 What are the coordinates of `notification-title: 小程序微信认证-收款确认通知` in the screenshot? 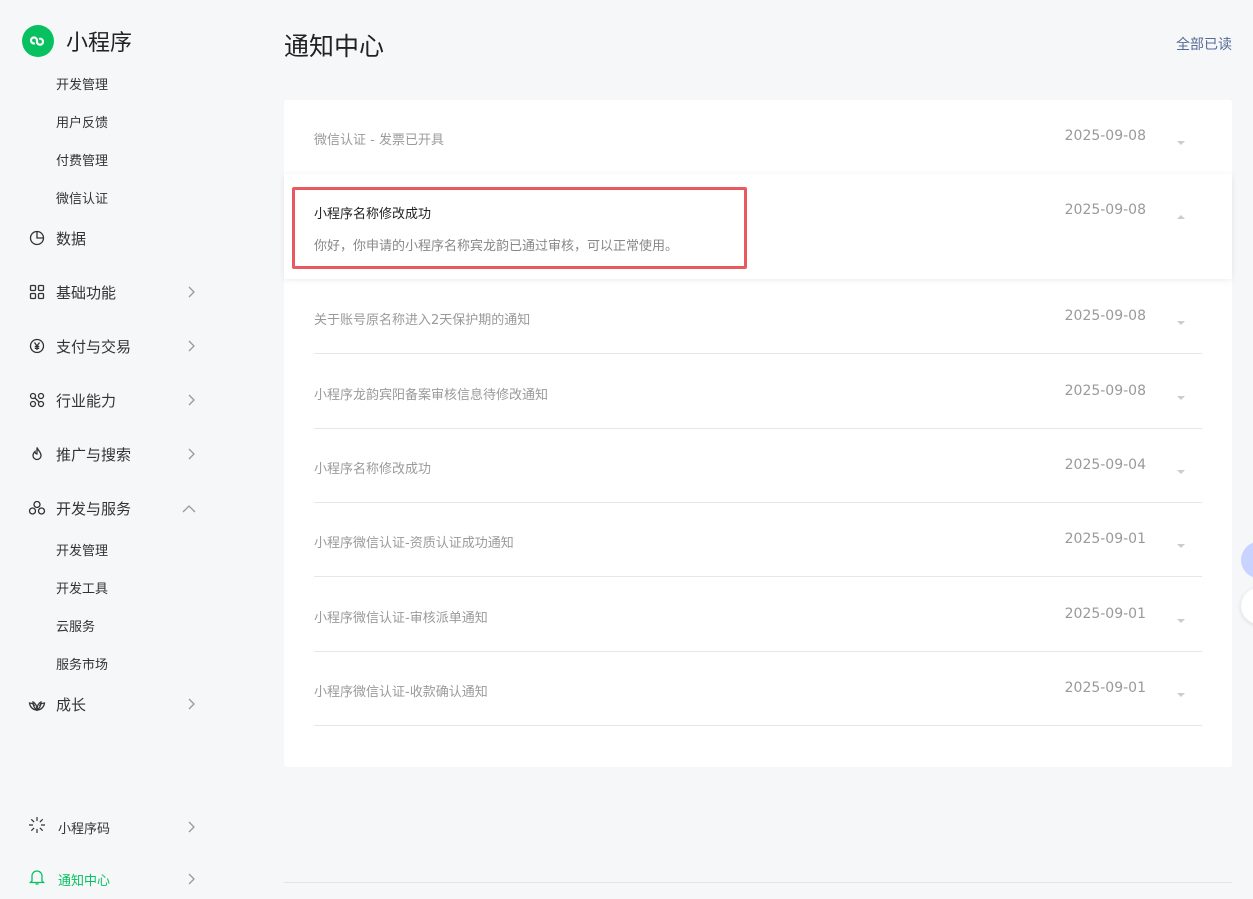 It's located at (401, 692).